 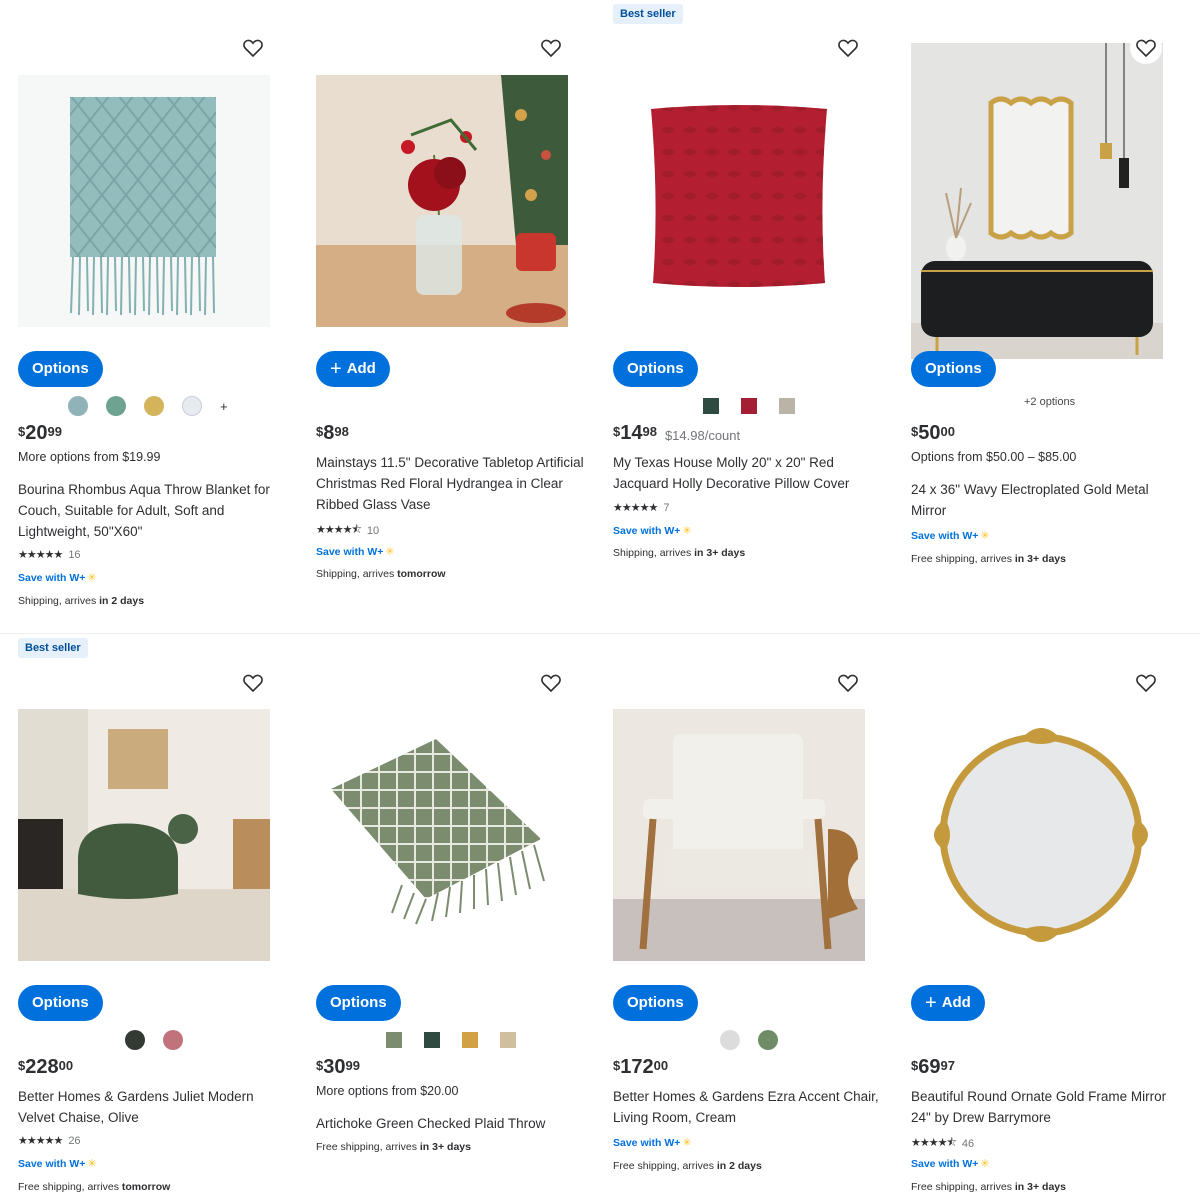 What do you see at coordinates (89, 457) in the screenshot?
I see `more-options-price: More options from $19.99` at bounding box center [89, 457].